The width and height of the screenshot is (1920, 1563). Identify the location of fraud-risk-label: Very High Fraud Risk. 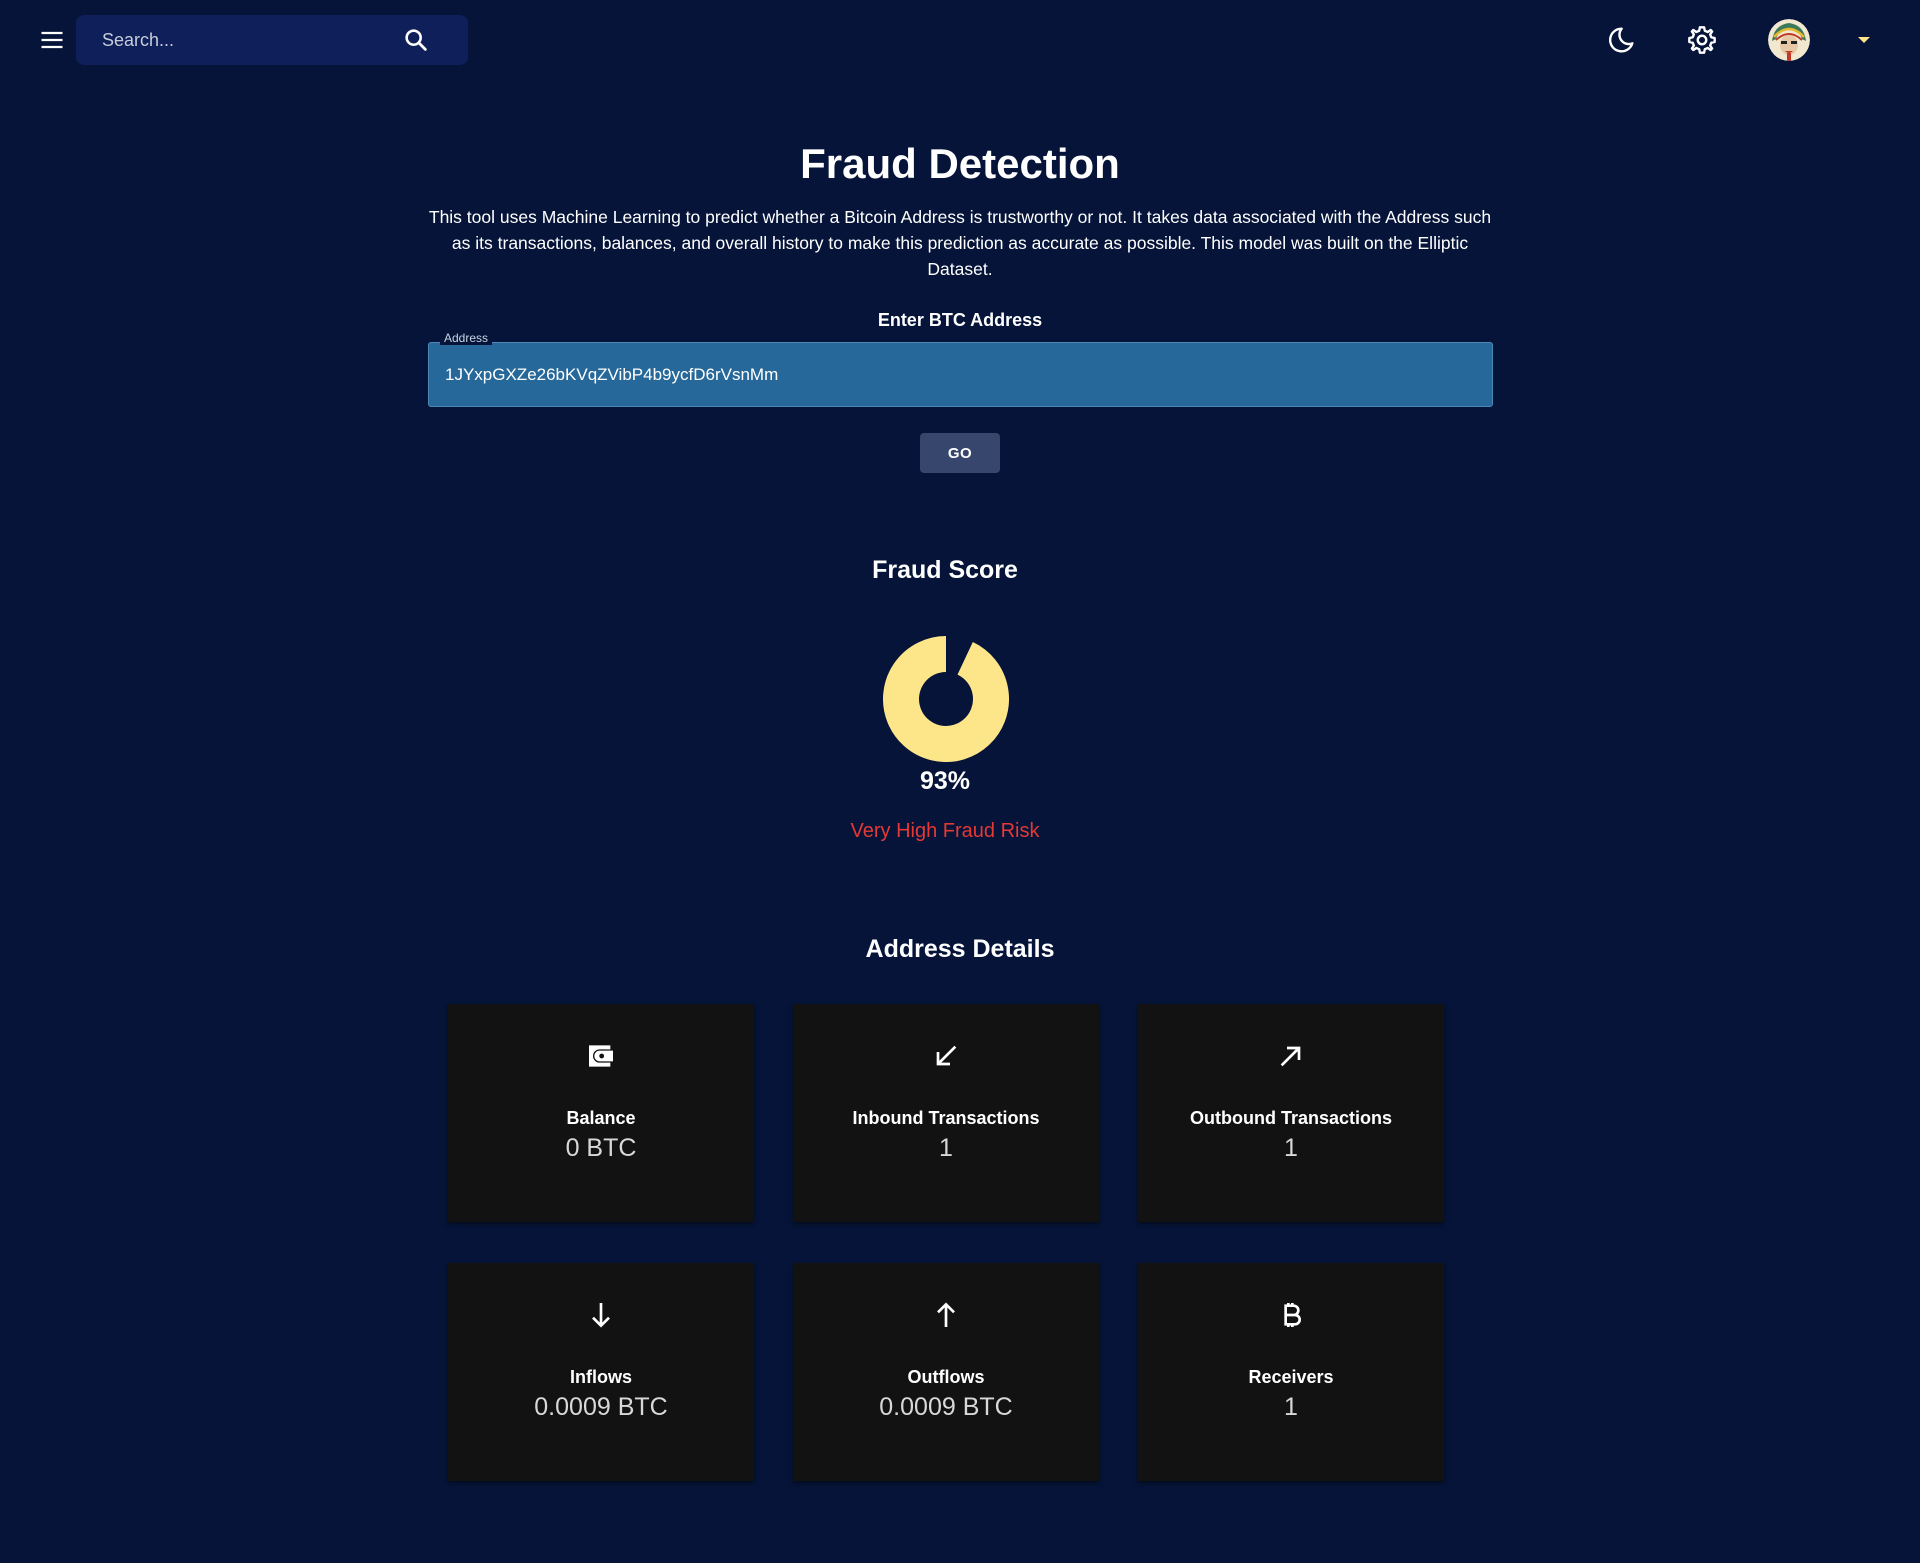
(945, 831).